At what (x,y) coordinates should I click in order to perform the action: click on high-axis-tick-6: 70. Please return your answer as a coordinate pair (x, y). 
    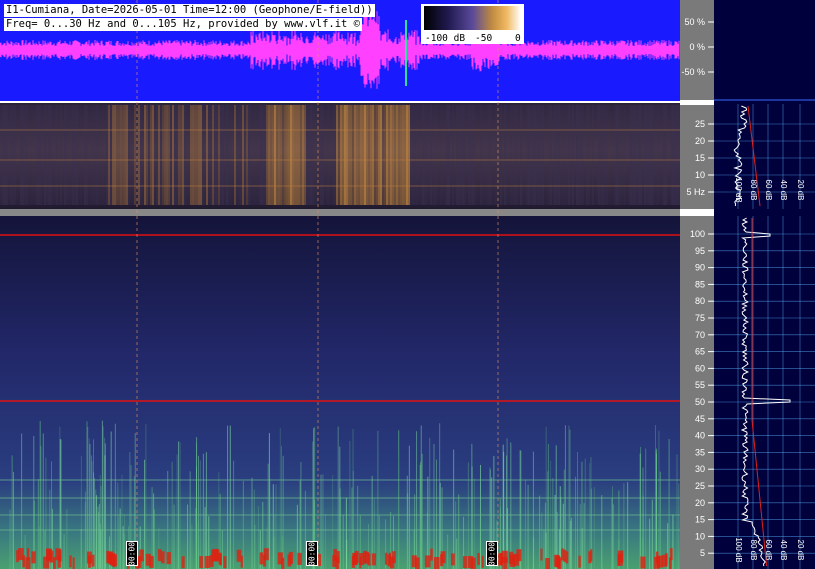
    Looking at the image, I should click on (700, 335).